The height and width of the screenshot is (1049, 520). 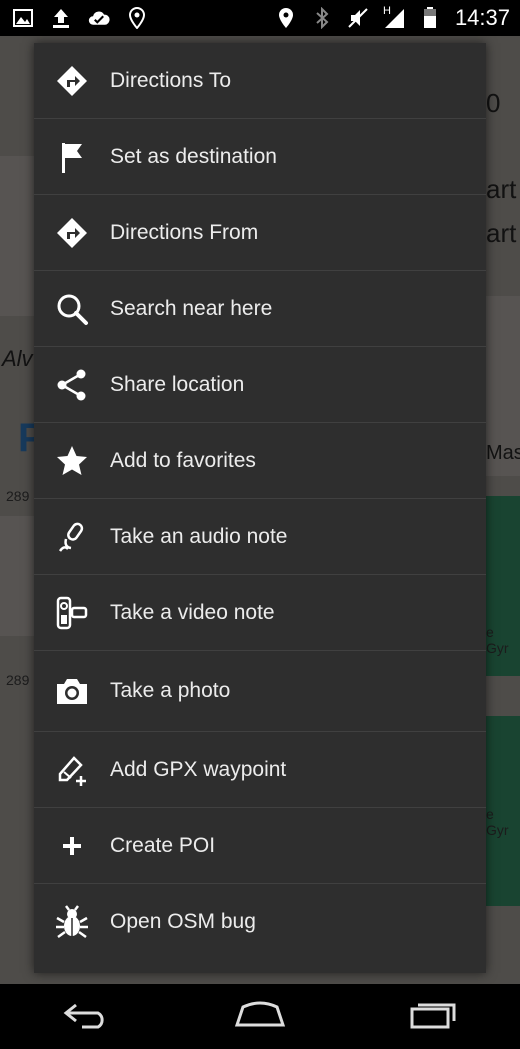 I want to click on menu-item-label: Add to favorites, so click(x=183, y=460).